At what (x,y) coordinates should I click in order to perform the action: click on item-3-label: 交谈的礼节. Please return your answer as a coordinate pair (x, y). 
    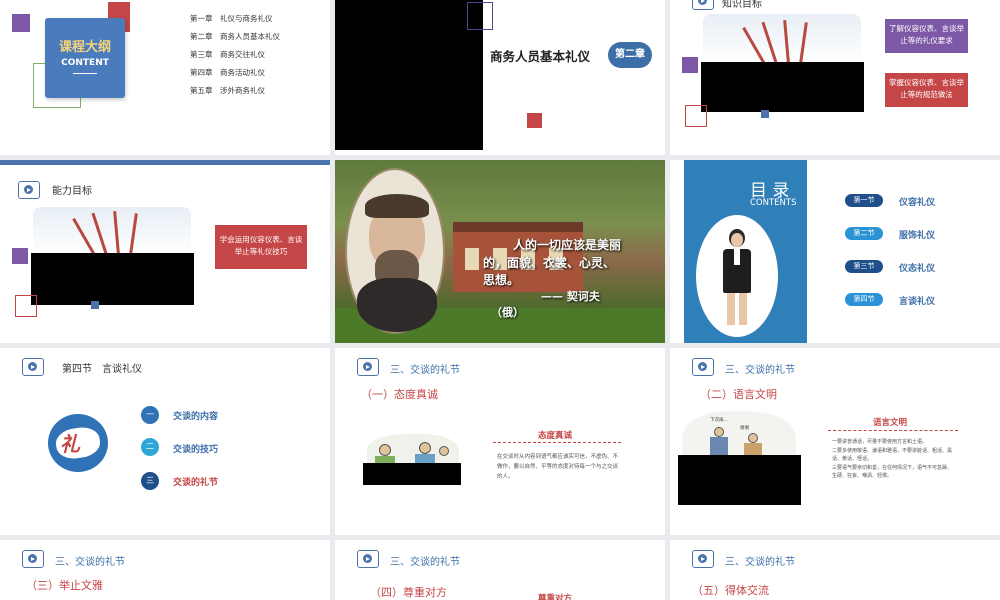
    Looking at the image, I should click on (195, 481).